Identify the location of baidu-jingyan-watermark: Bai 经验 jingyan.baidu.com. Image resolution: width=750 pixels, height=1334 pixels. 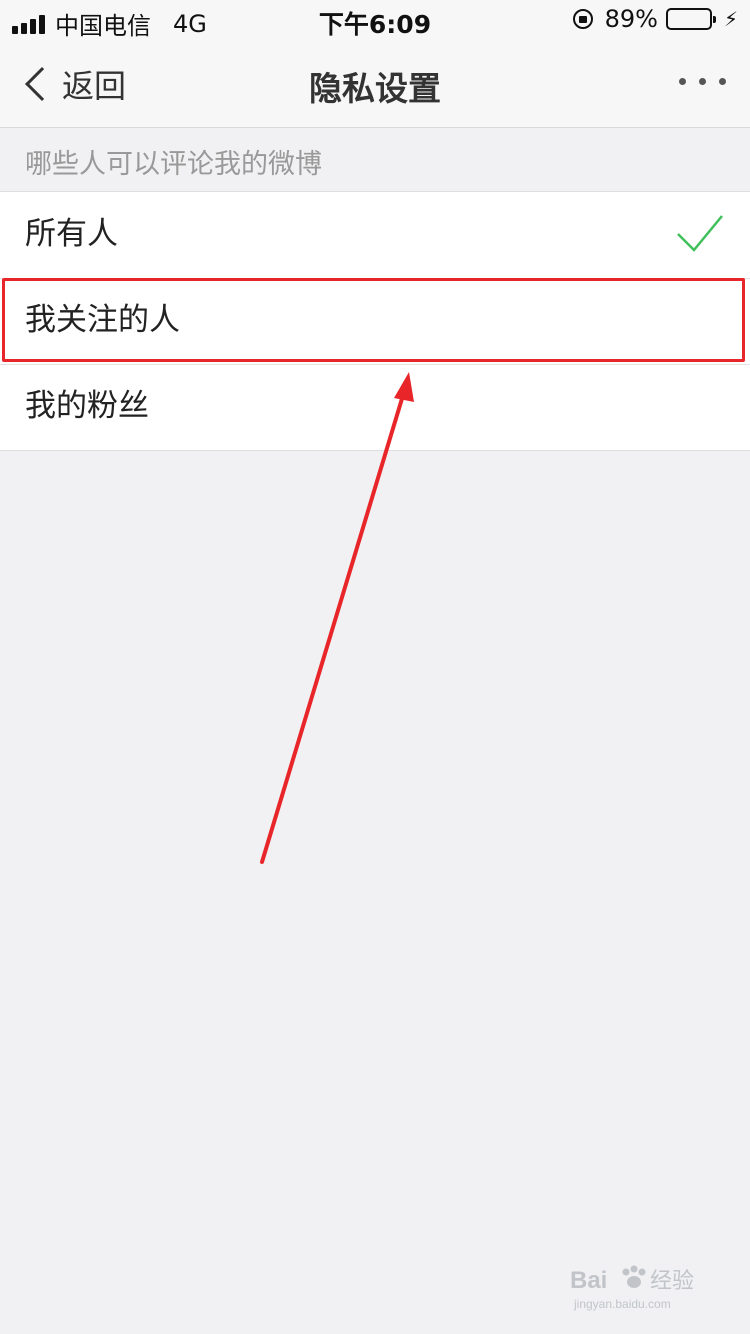
(632, 1288).